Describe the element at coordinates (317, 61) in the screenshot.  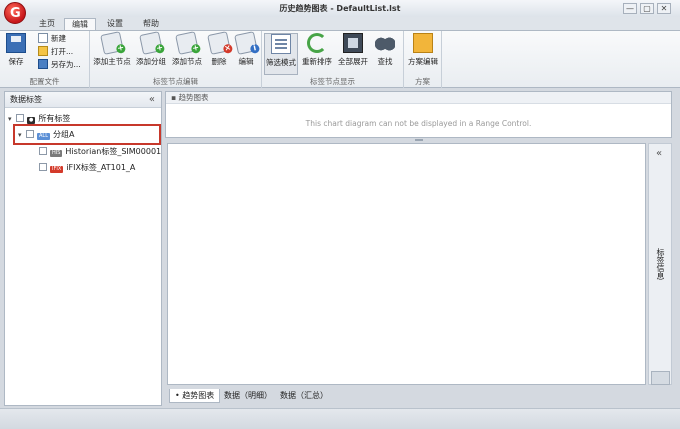
I see `resort-label: 重新排序` at that location.